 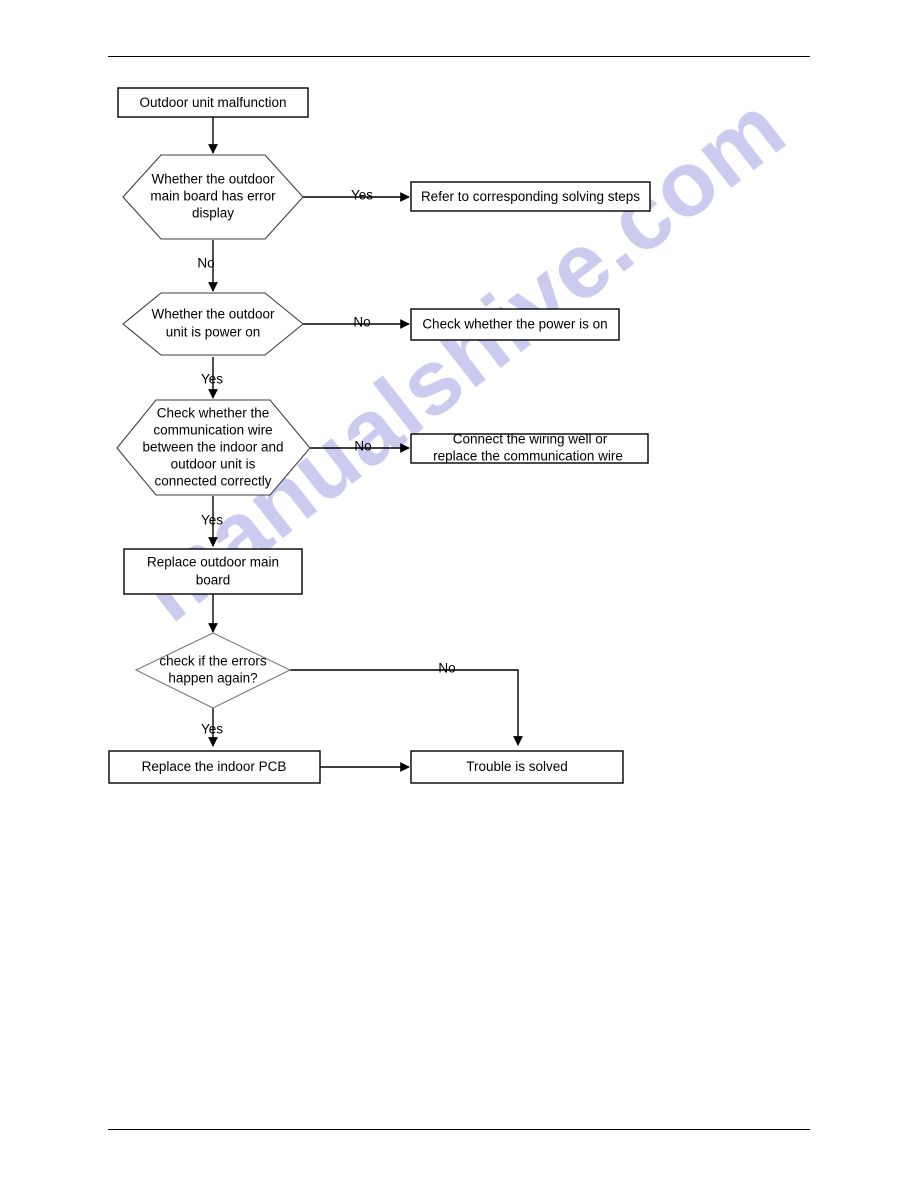 I want to click on edge-label-no-3: No, so click(x=362, y=446).